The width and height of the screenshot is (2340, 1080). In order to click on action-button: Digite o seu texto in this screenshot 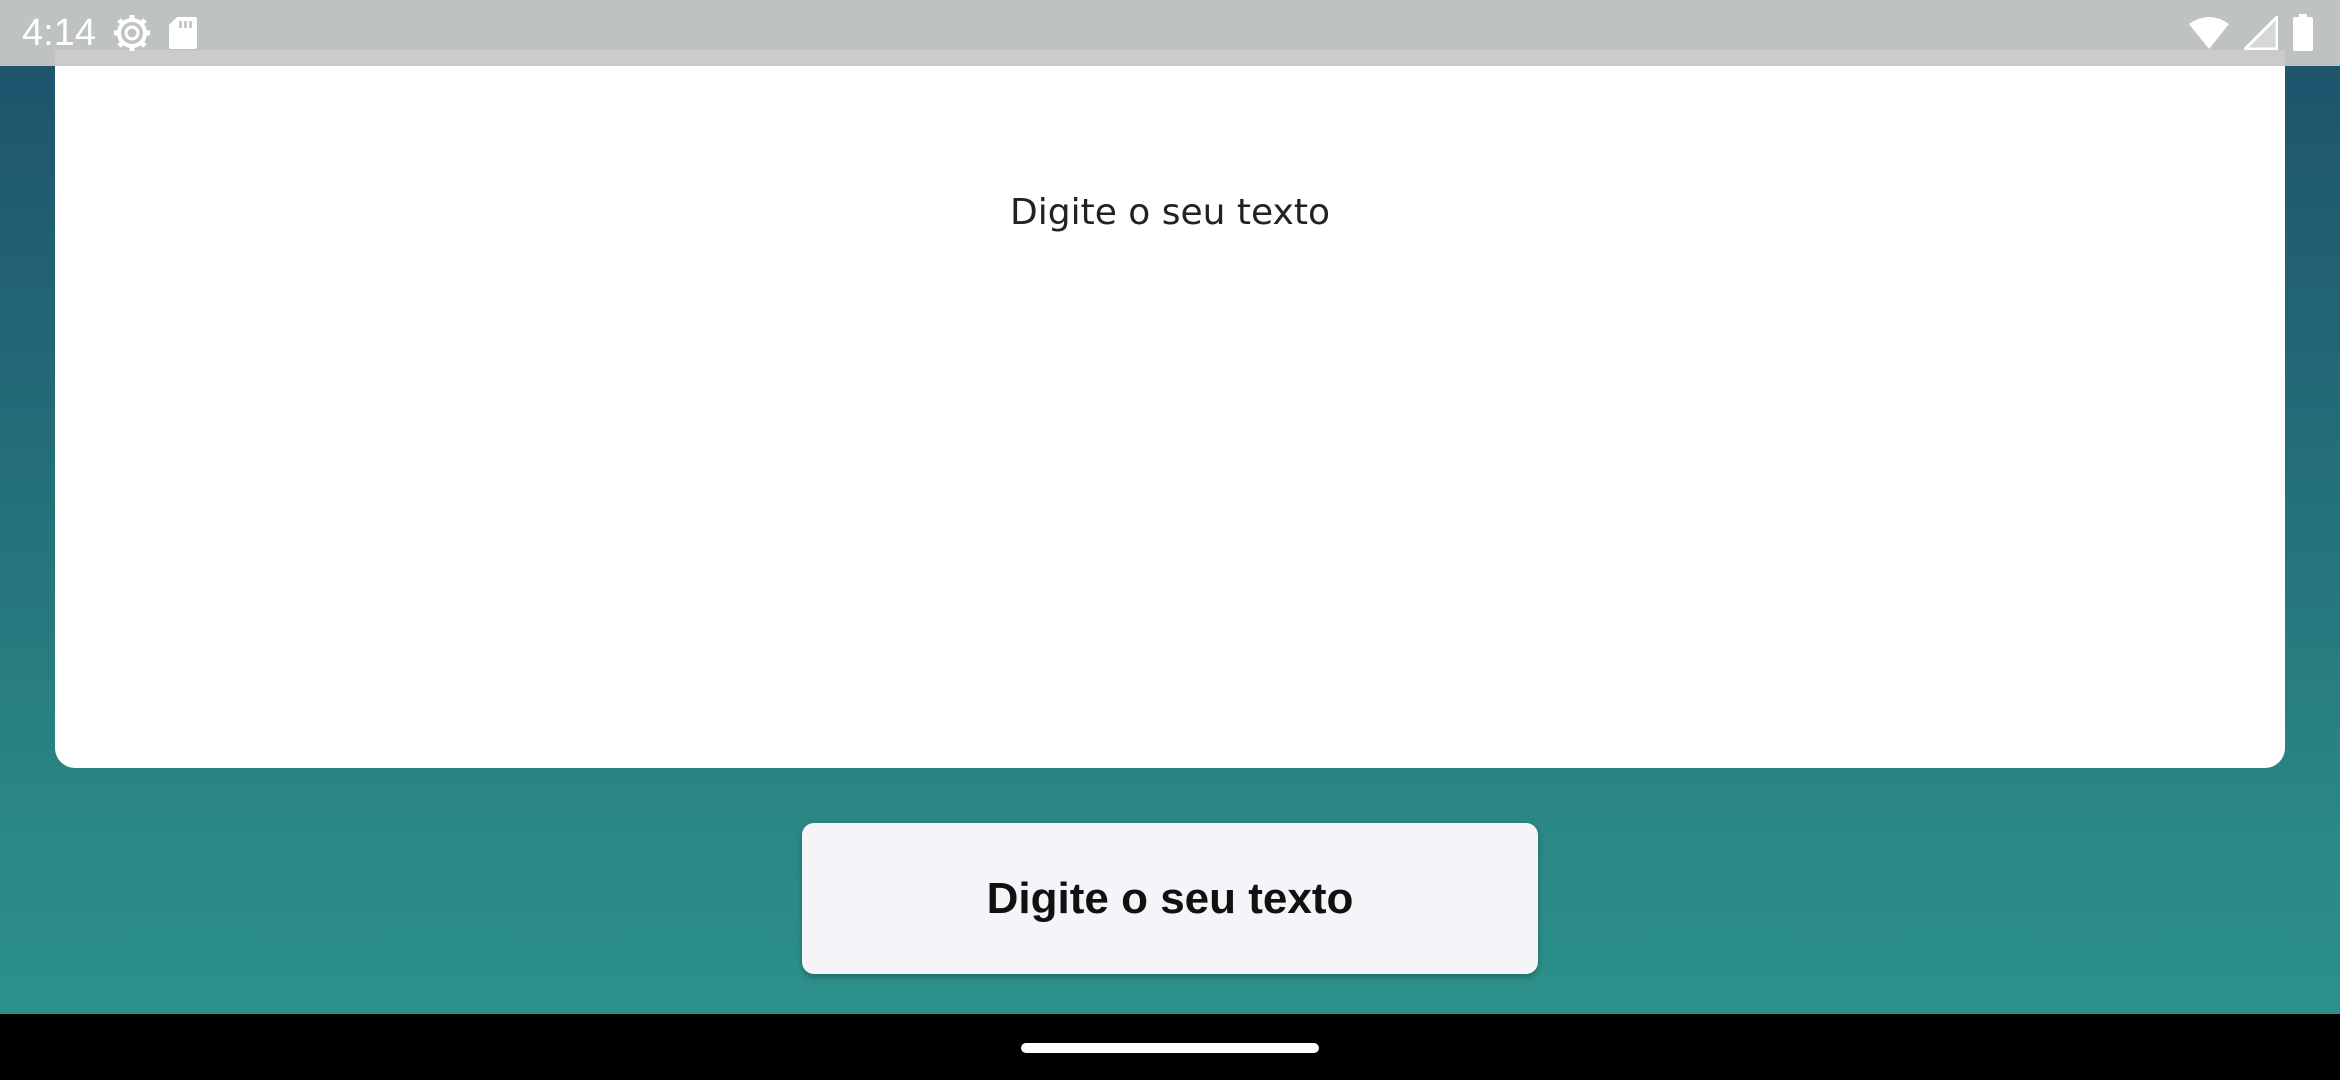, I will do `click(1170, 898)`.